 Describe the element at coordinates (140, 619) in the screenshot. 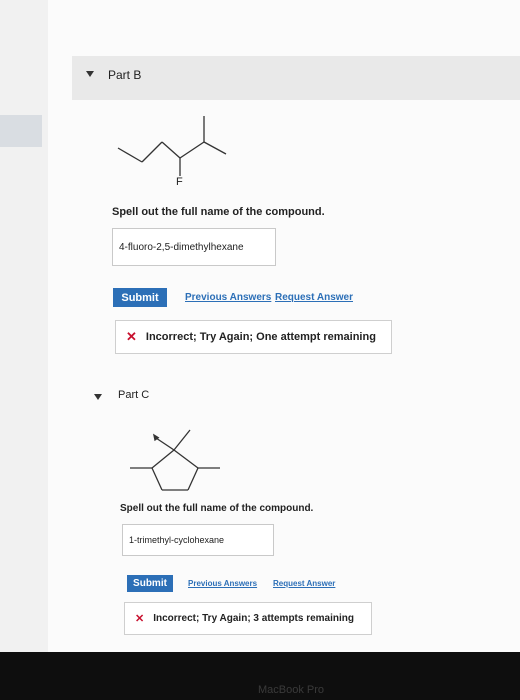

I see `x-mark-icon: ✕` at that location.